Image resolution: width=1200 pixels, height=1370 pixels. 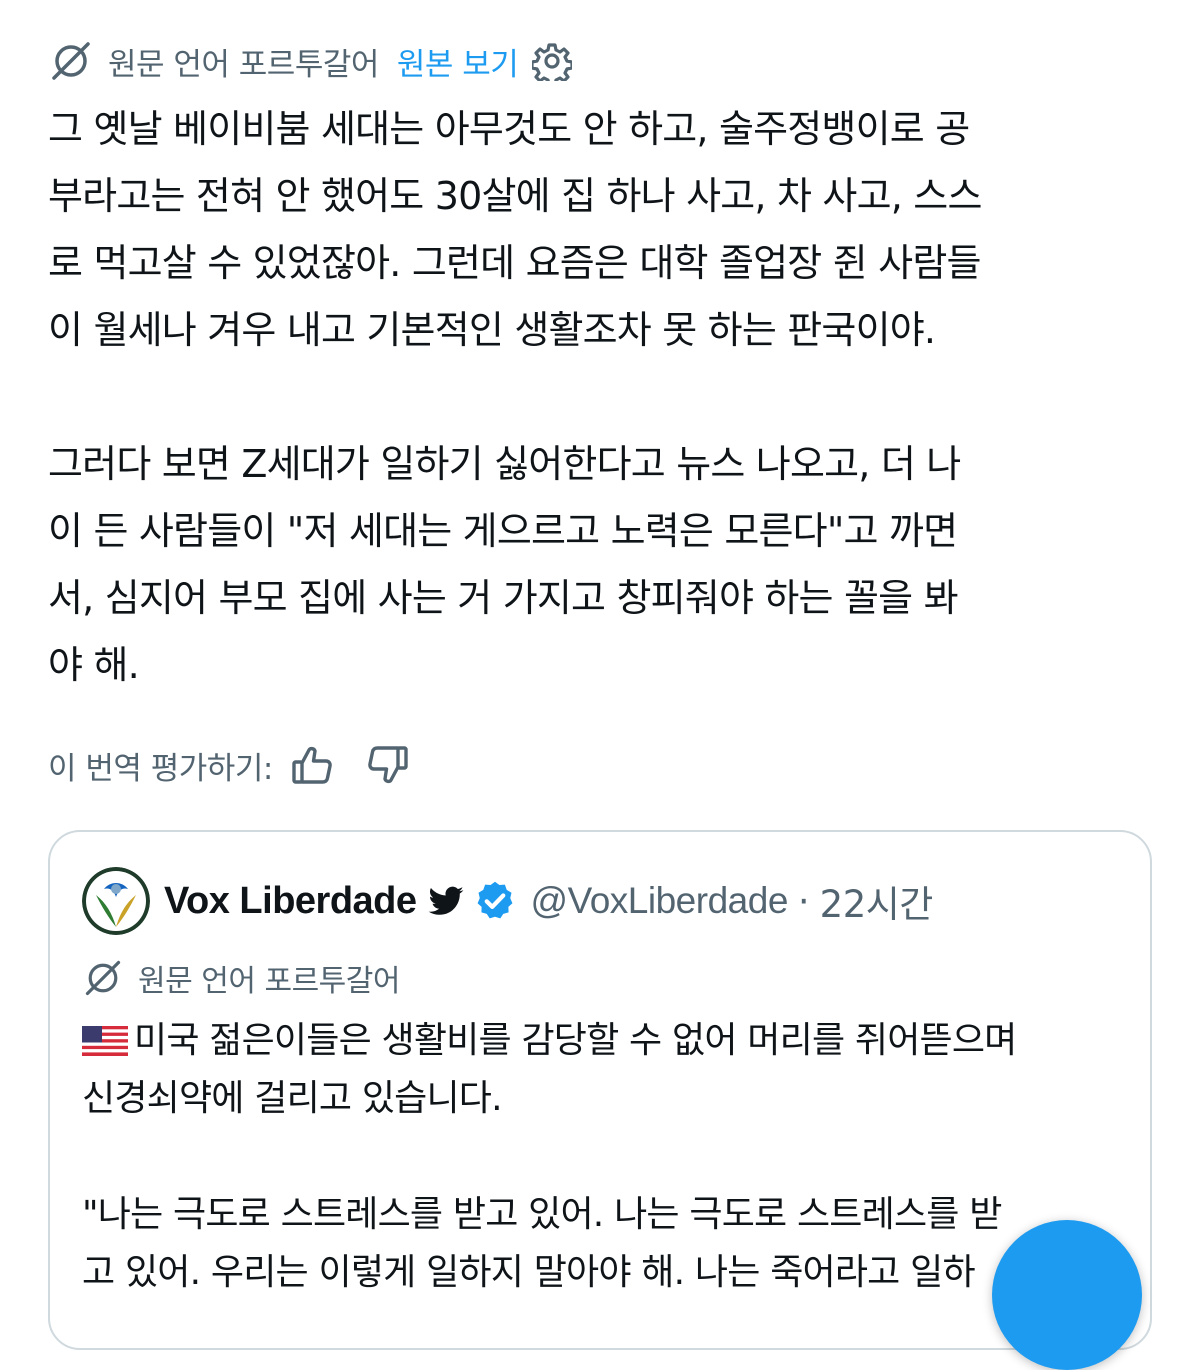 What do you see at coordinates (116, 901) in the screenshot?
I see `avatar` at bounding box center [116, 901].